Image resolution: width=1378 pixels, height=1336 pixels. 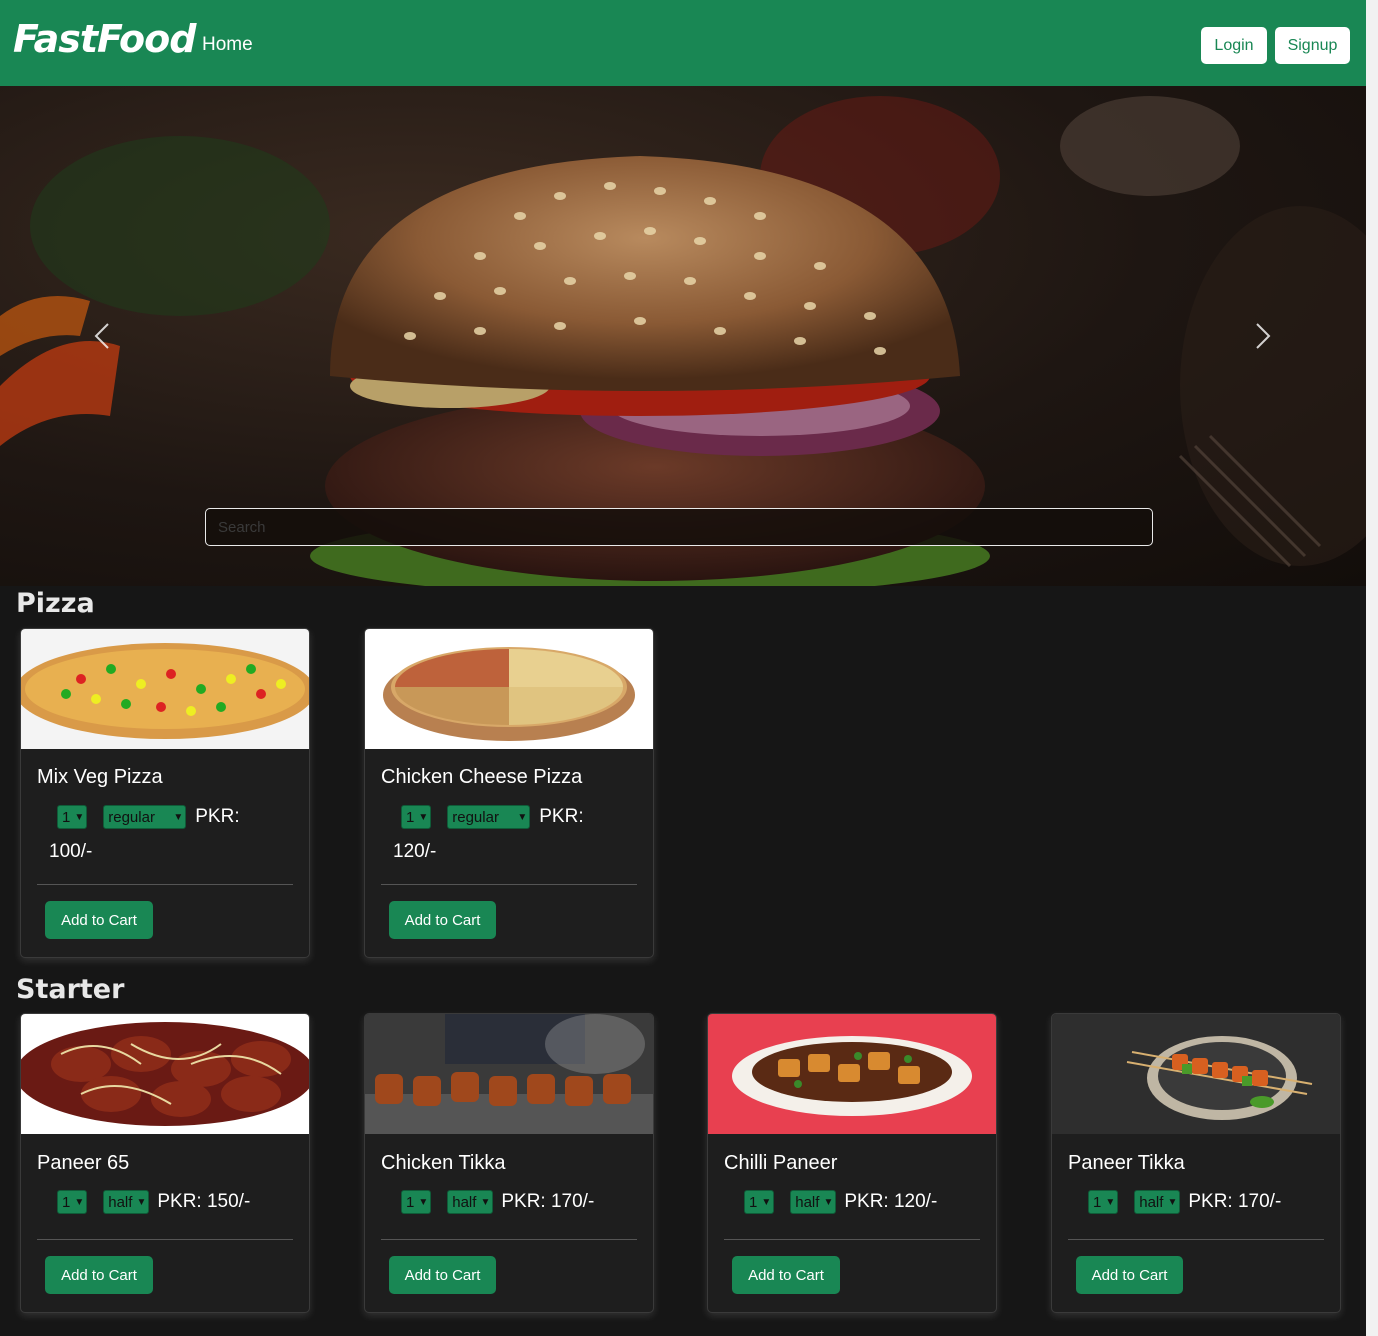 I want to click on scrollbar, so click(x=1372, y=668).